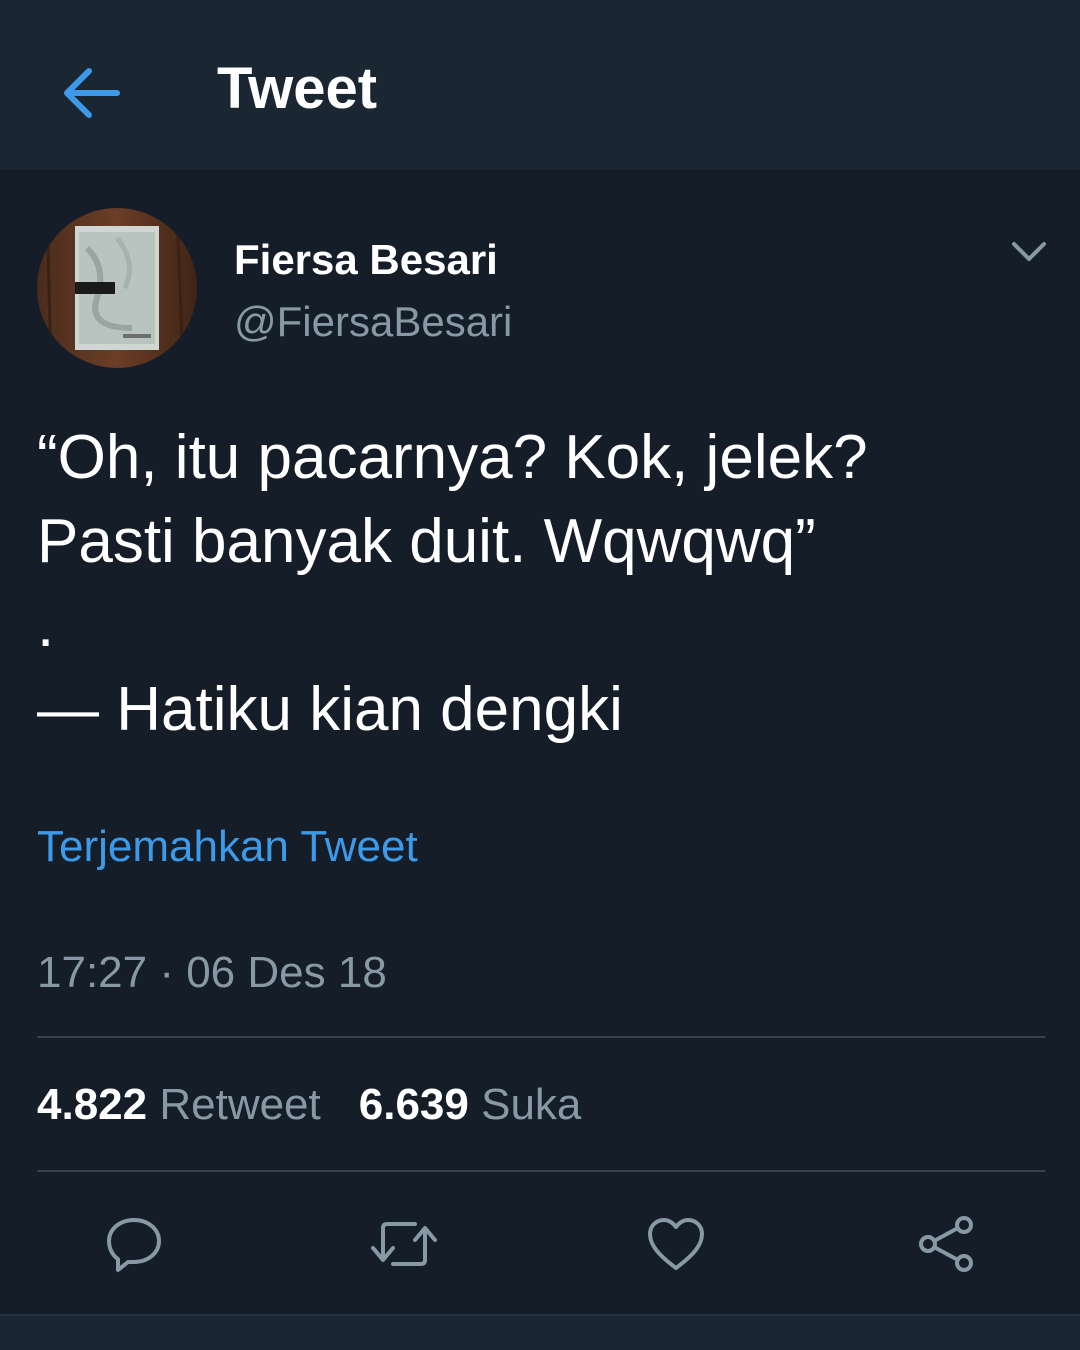  Describe the element at coordinates (212, 972) in the screenshot. I see `tweet-timestamp: 17:27 · 06 Des 18` at that location.